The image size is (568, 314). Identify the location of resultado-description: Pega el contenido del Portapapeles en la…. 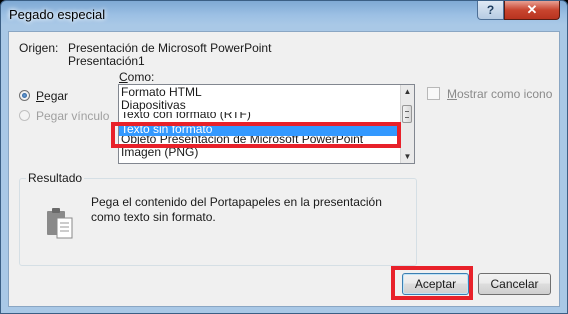
(236, 209).